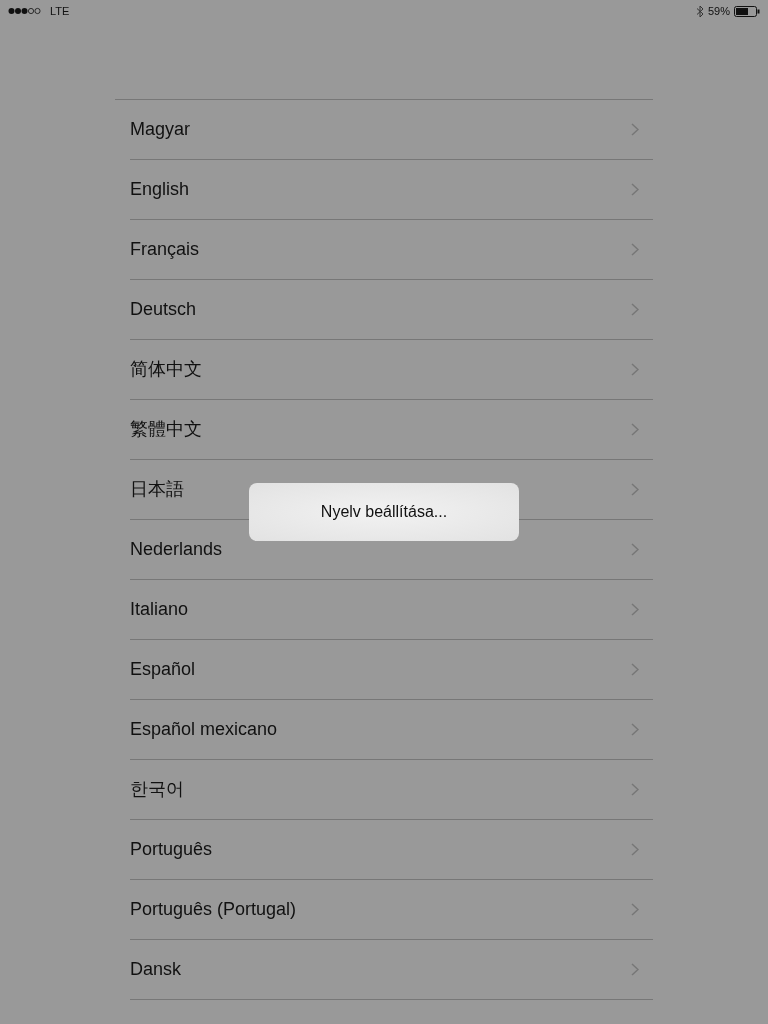  What do you see at coordinates (391, 430) in the screenshot?
I see `language-row: 繁體中文` at bounding box center [391, 430].